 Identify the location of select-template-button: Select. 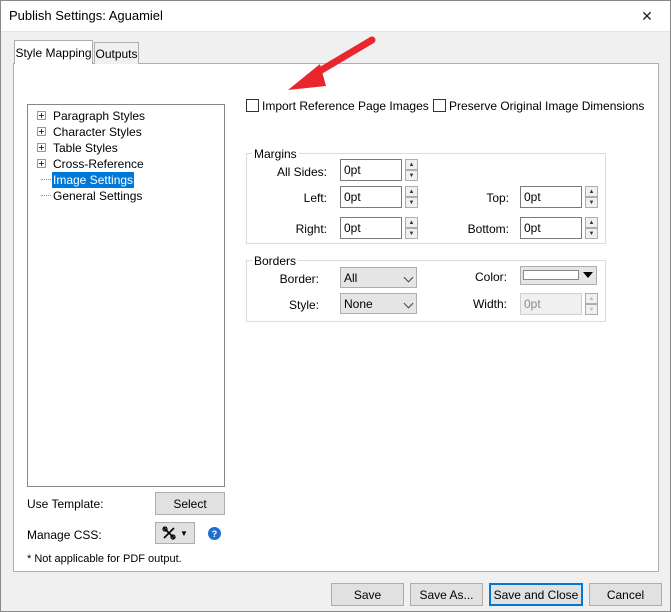
(190, 503).